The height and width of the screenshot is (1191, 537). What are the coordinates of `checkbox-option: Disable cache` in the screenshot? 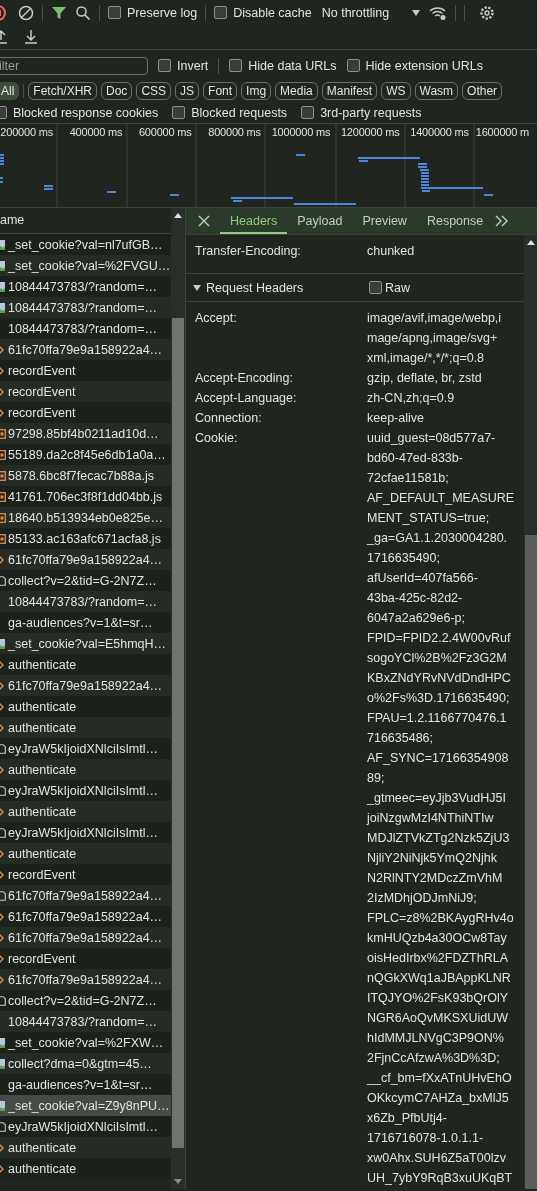 It's located at (263, 12).